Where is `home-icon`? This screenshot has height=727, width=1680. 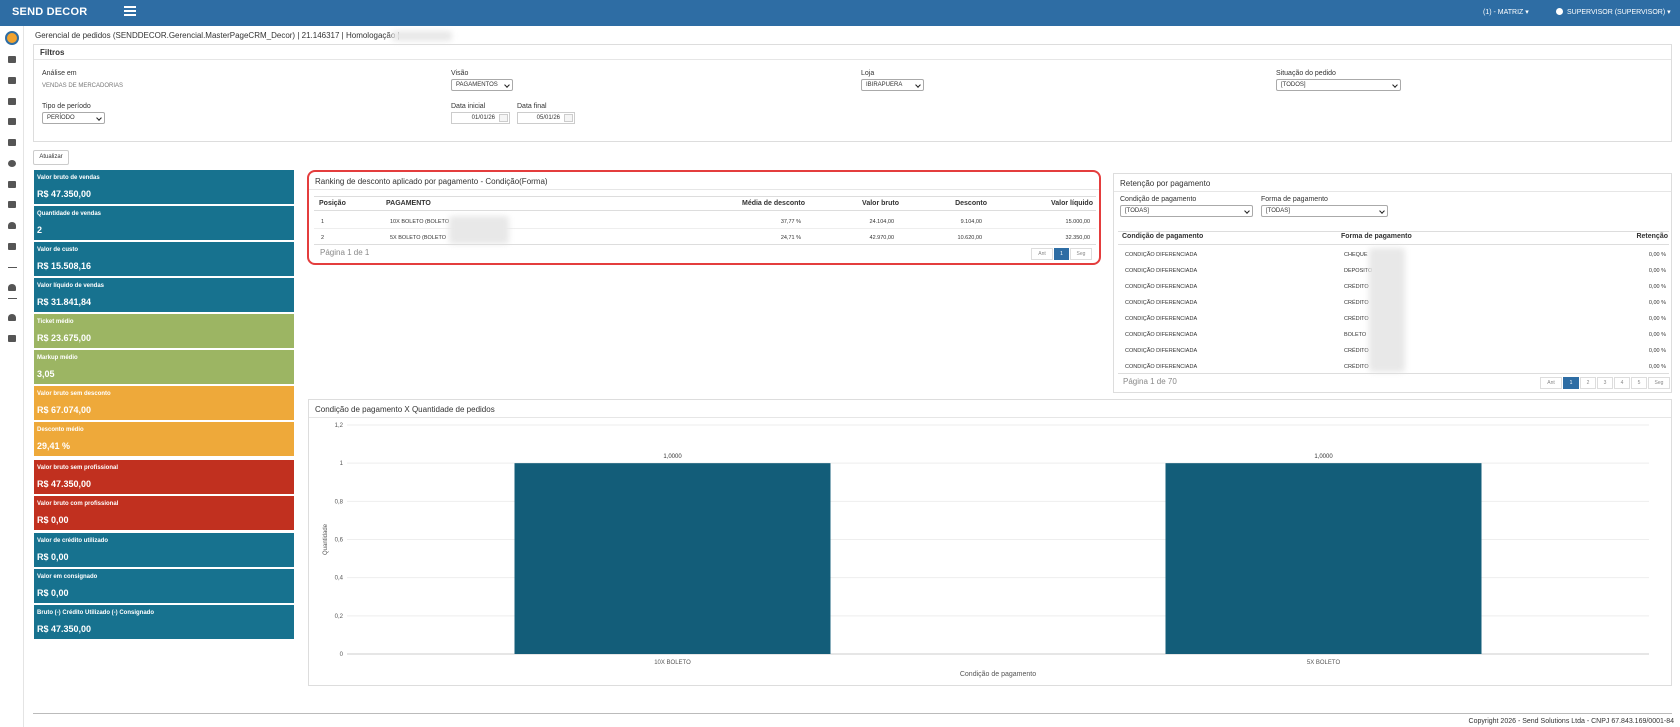 home-icon is located at coordinates (12, 59).